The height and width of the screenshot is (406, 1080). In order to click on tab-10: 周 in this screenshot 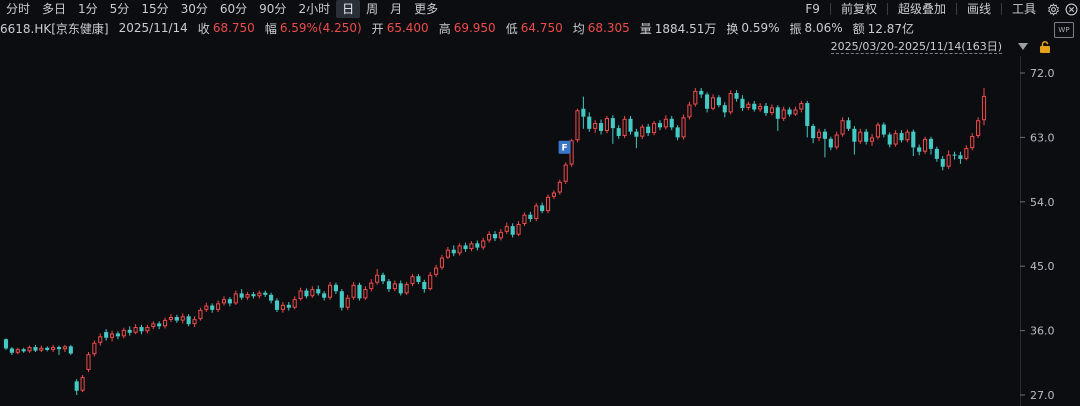, I will do `click(372, 9)`.